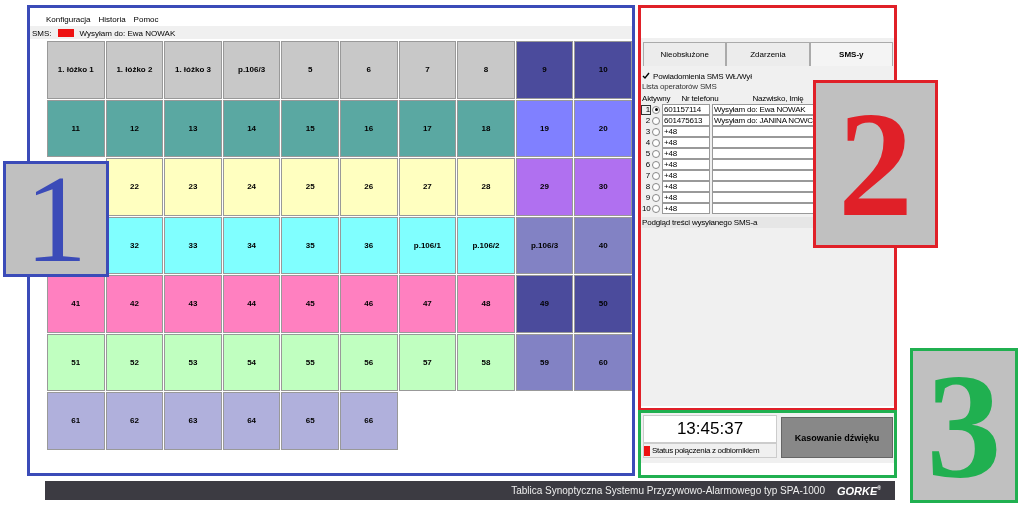 Image resolution: width=1024 pixels, height=512 pixels. Describe the element at coordinates (76, 70) in the screenshot. I see `room-button: 1. łóżko 1` at that location.